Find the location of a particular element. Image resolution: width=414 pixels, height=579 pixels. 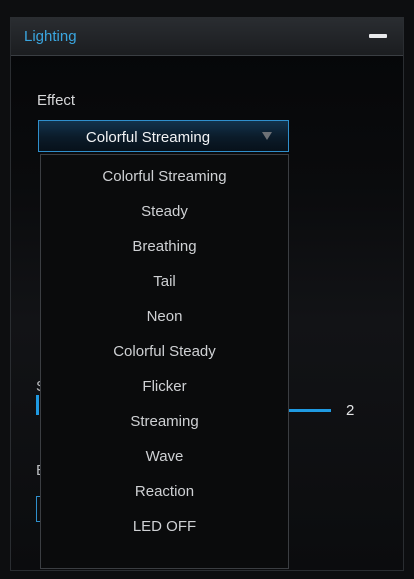

effect-option: Neon is located at coordinates (164, 317).